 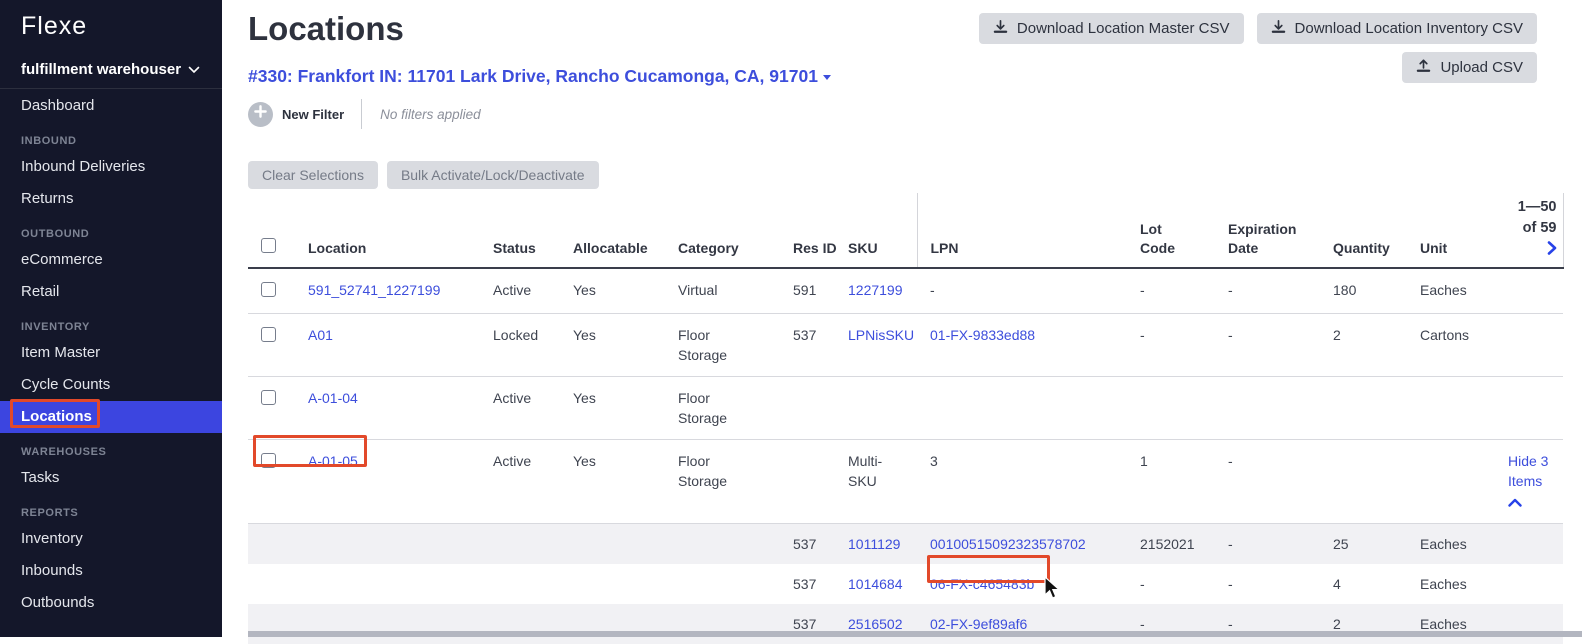 What do you see at coordinates (260, 114) in the screenshot?
I see `new-filter-button` at bounding box center [260, 114].